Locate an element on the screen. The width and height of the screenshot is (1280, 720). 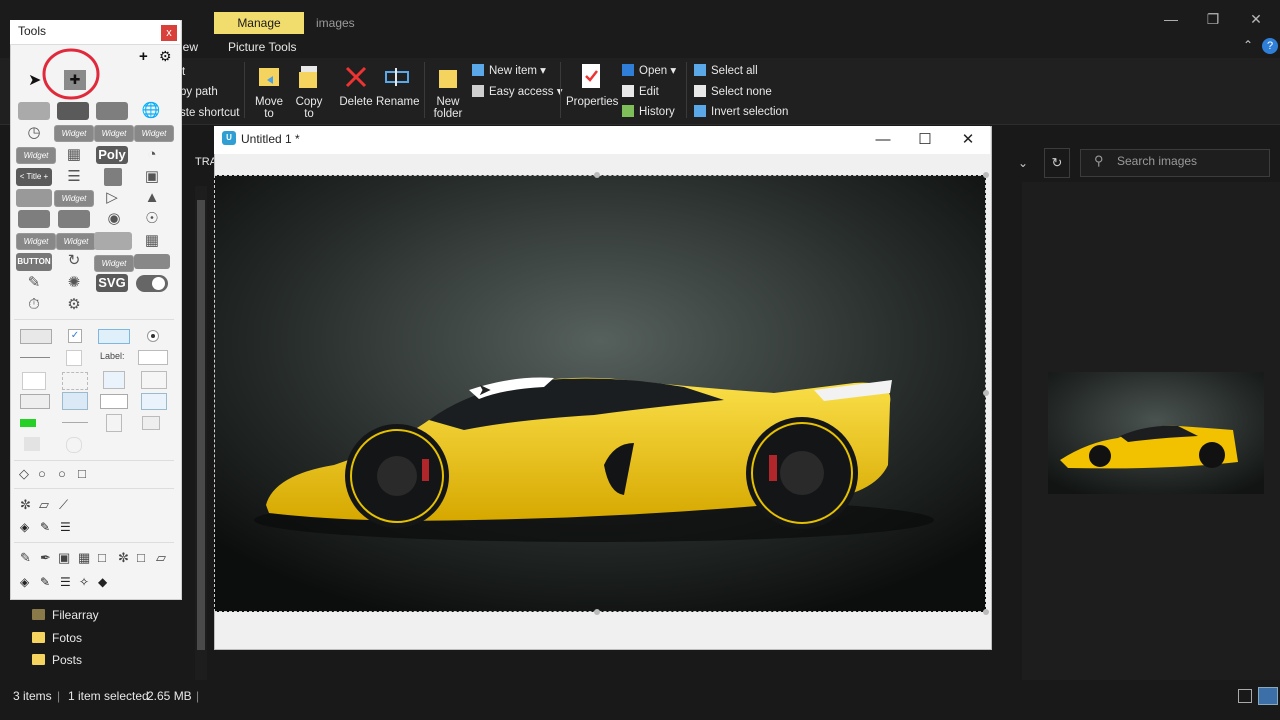
android-tool-icon is located at coordinates (73, 111).